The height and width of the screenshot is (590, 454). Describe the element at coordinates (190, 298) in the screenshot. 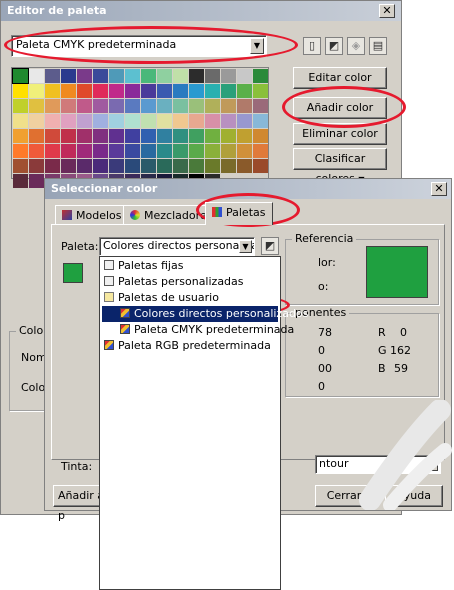

I see `palette-dropdown-item: Paletas de usuario` at that location.